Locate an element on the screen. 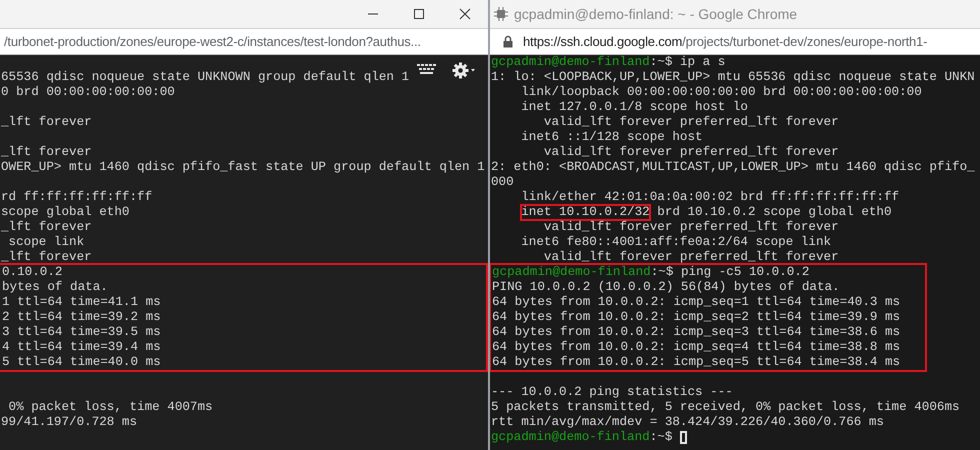 The width and height of the screenshot is (980, 450). terminal-line: inet6 fe80::4001:aff:fe0a:2/64 scope link is located at coordinates (676, 242).